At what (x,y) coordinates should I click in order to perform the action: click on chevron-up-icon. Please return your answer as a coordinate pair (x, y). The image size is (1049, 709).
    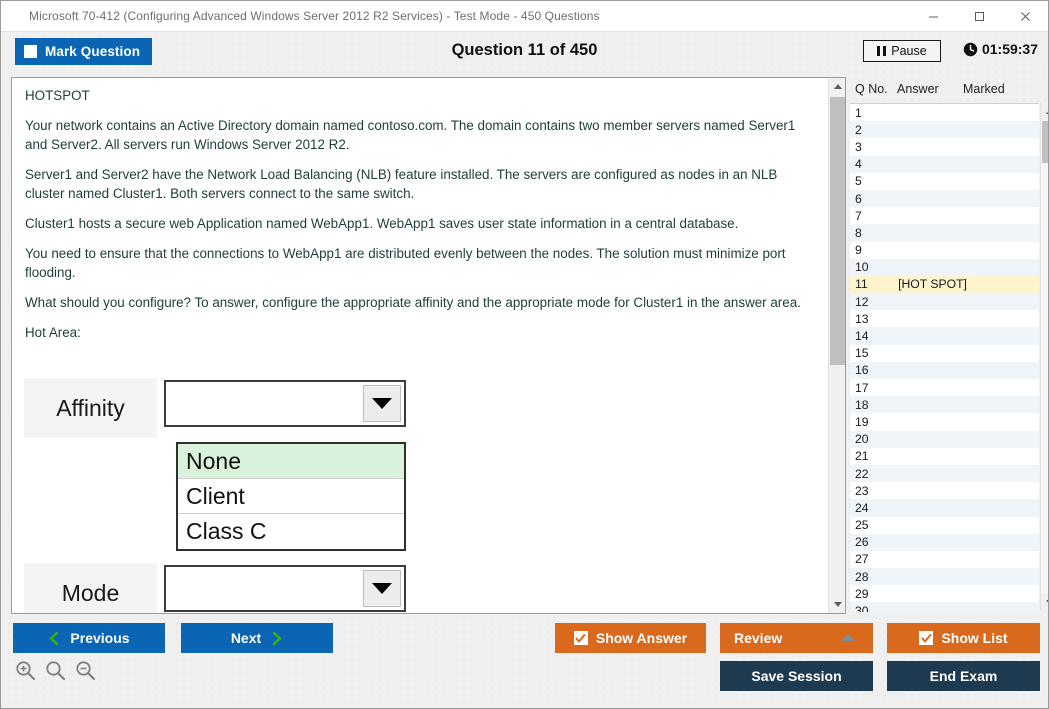
    Looking at the image, I should click on (848, 637).